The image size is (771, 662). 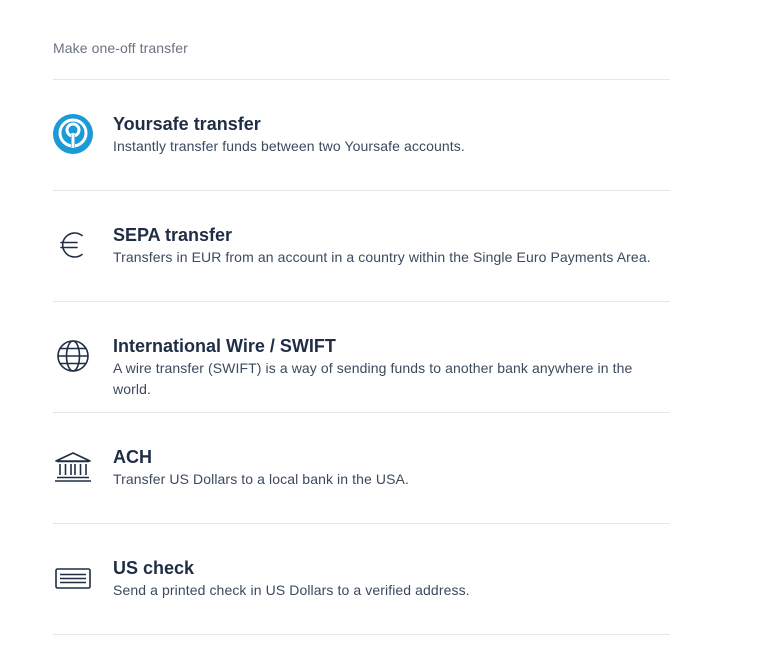 I want to click on bank-icon, so click(x=73, y=467).